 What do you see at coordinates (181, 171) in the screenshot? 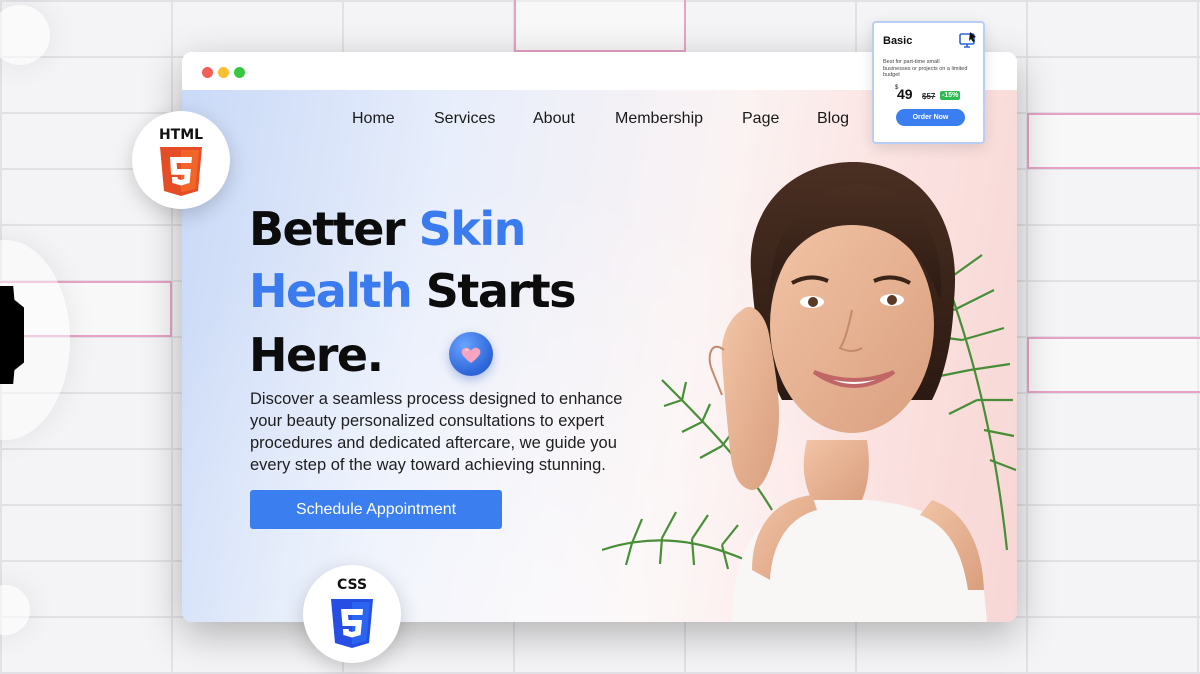
I see `html5-shield-icon` at bounding box center [181, 171].